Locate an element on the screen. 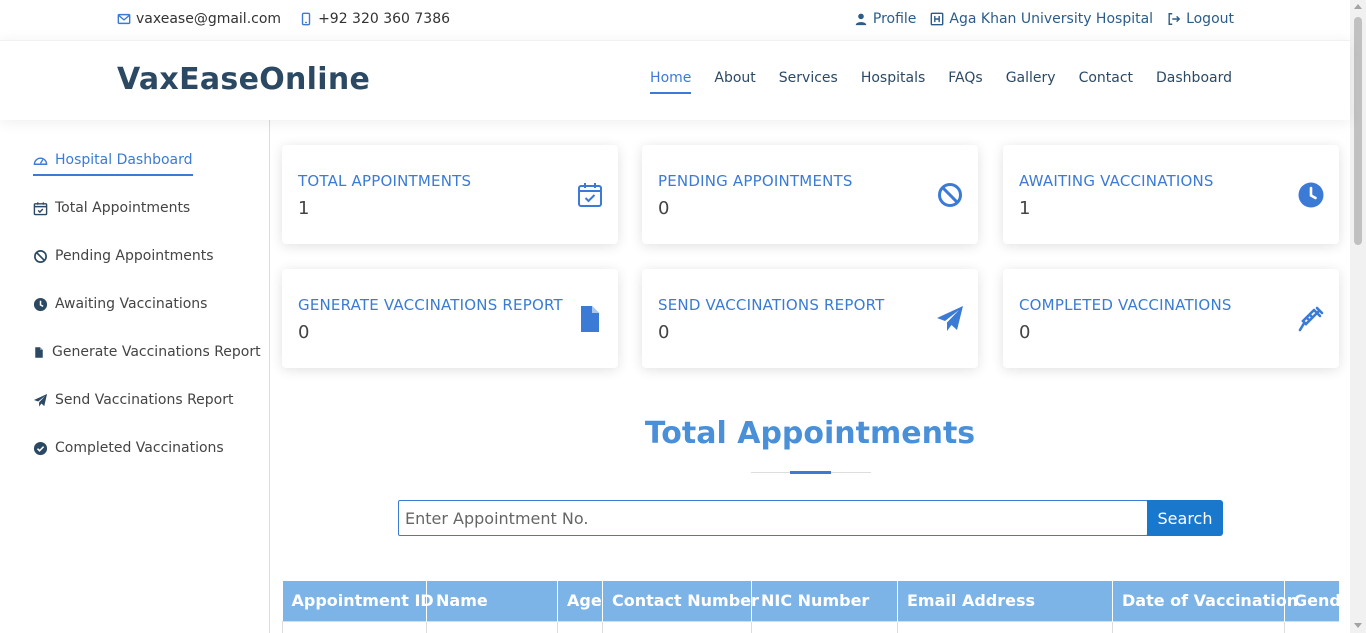 This screenshot has height=633, width=1366. card-title: COMPLETED VACCINATIONS is located at coordinates (1125, 305).